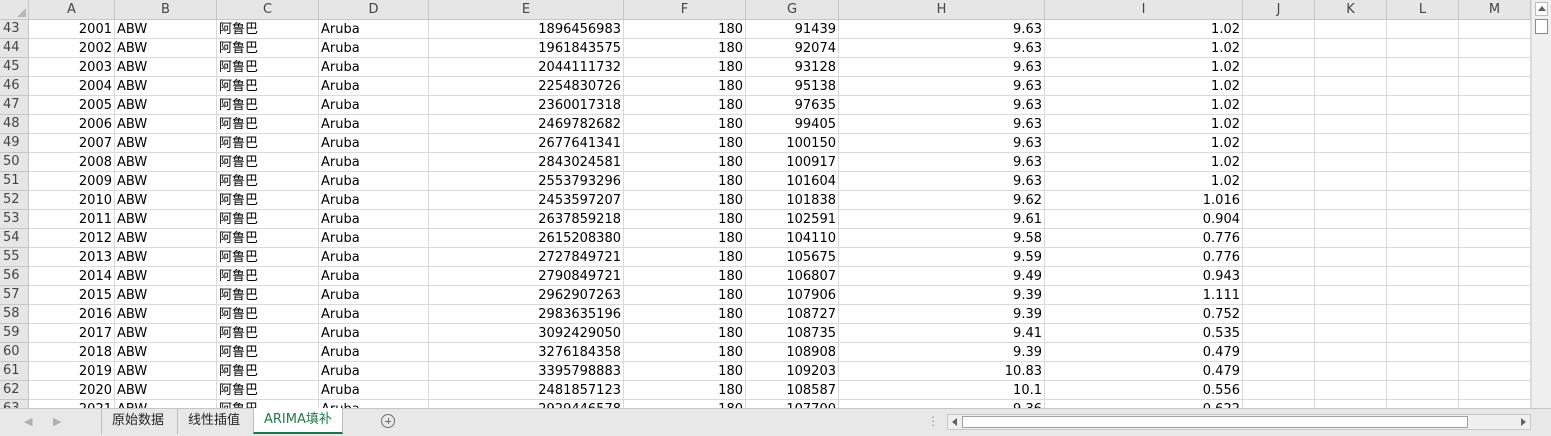  I want to click on cell-e: 2615208380, so click(526, 238).